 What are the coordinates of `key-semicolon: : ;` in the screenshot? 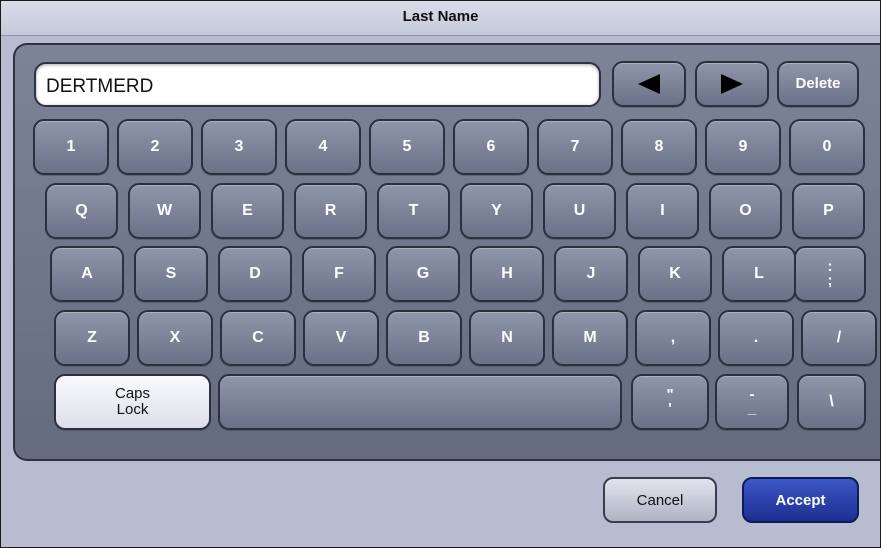 It's located at (830, 274).